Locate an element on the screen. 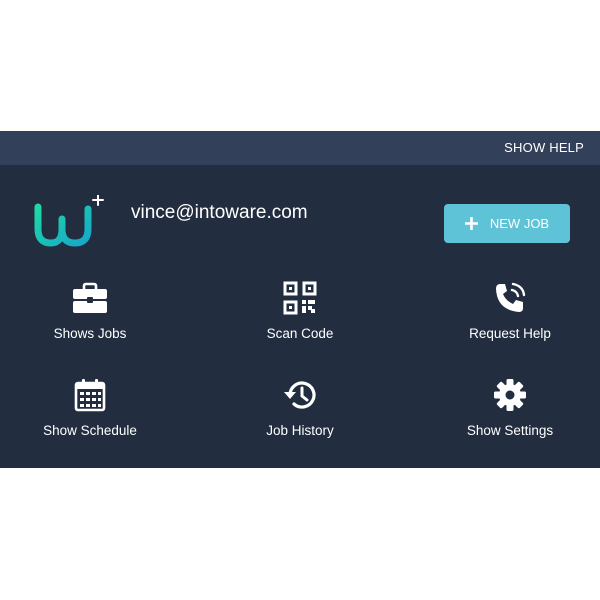 The width and height of the screenshot is (600, 600). tile-label: Shows Jobs is located at coordinates (90, 333).